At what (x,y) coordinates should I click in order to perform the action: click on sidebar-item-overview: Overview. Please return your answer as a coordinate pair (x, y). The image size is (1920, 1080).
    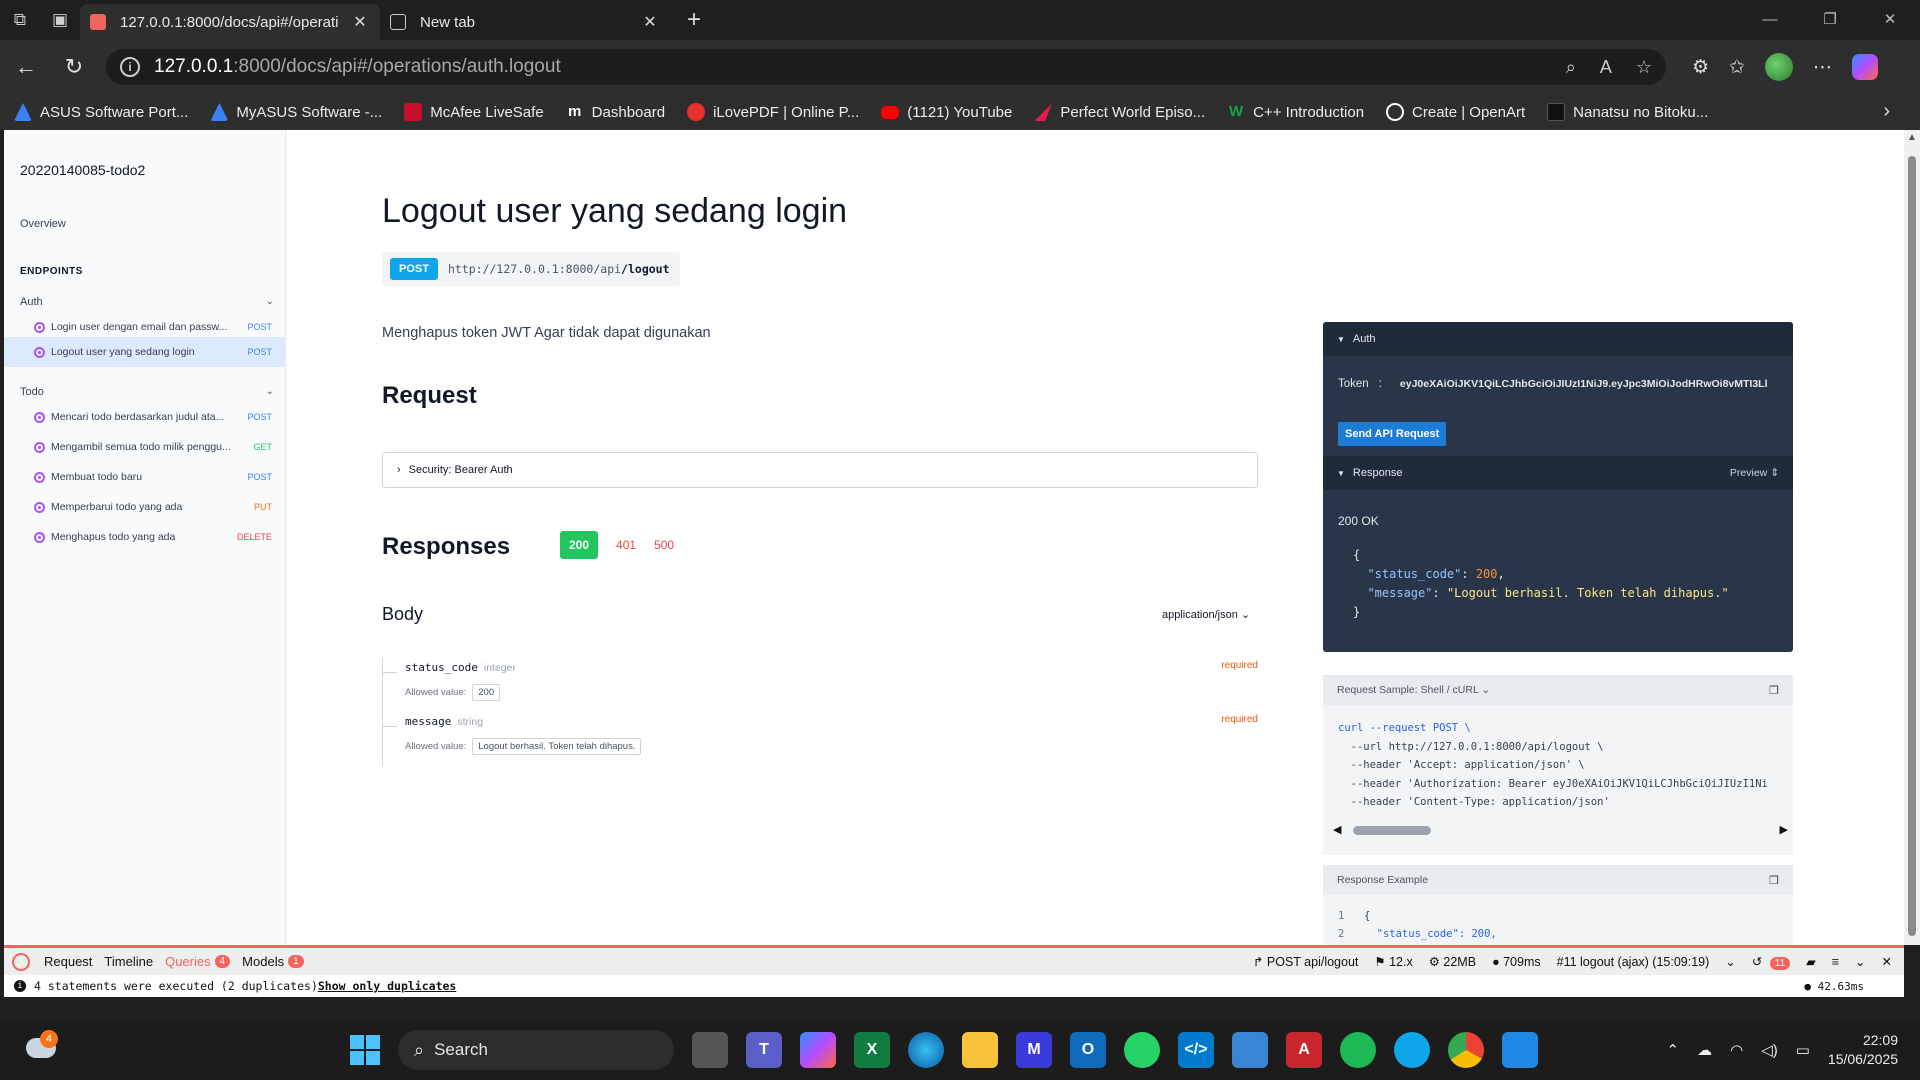
    Looking at the image, I should click on (43, 224).